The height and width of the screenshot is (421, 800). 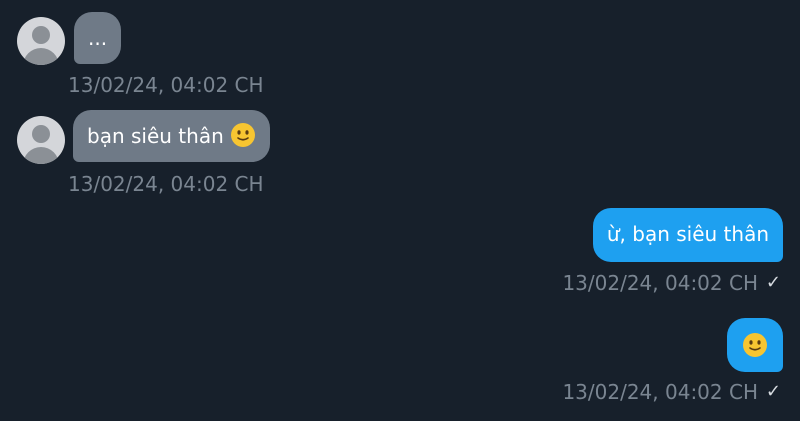 I want to click on outgoing-message-bubble, so click(x=755, y=345).